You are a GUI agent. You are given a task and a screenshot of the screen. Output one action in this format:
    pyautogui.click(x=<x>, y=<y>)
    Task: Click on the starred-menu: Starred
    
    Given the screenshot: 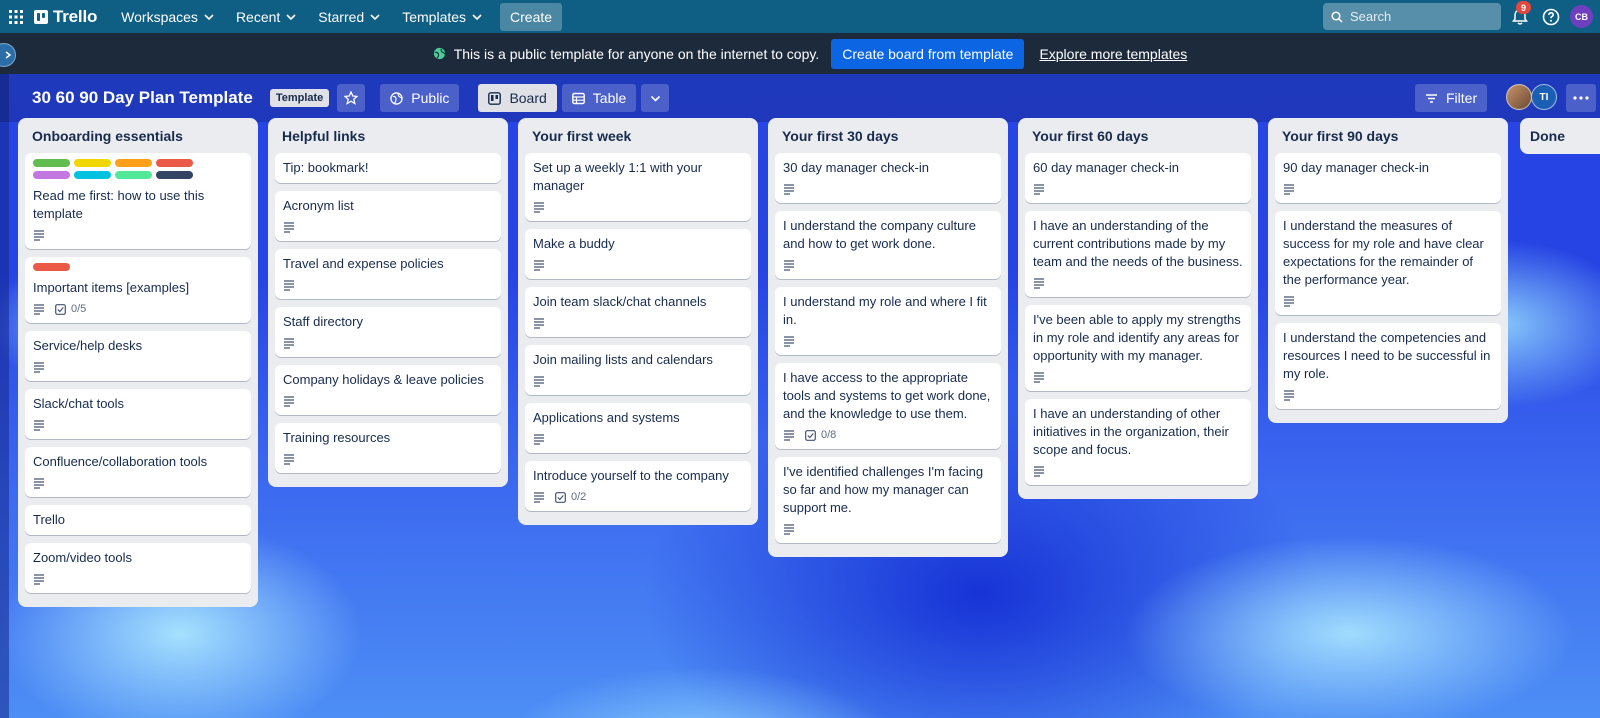 What is the action you would take?
    pyautogui.click(x=349, y=17)
    